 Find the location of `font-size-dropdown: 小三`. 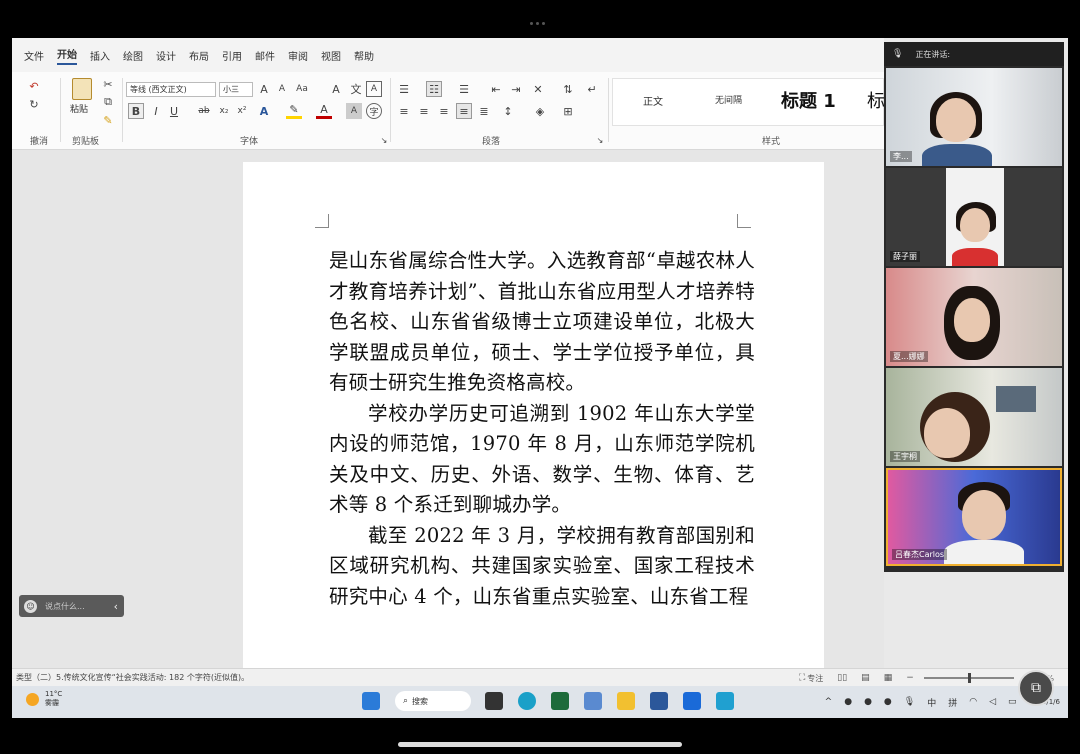

font-size-dropdown: 小三 is located at coordinates (236, 89).